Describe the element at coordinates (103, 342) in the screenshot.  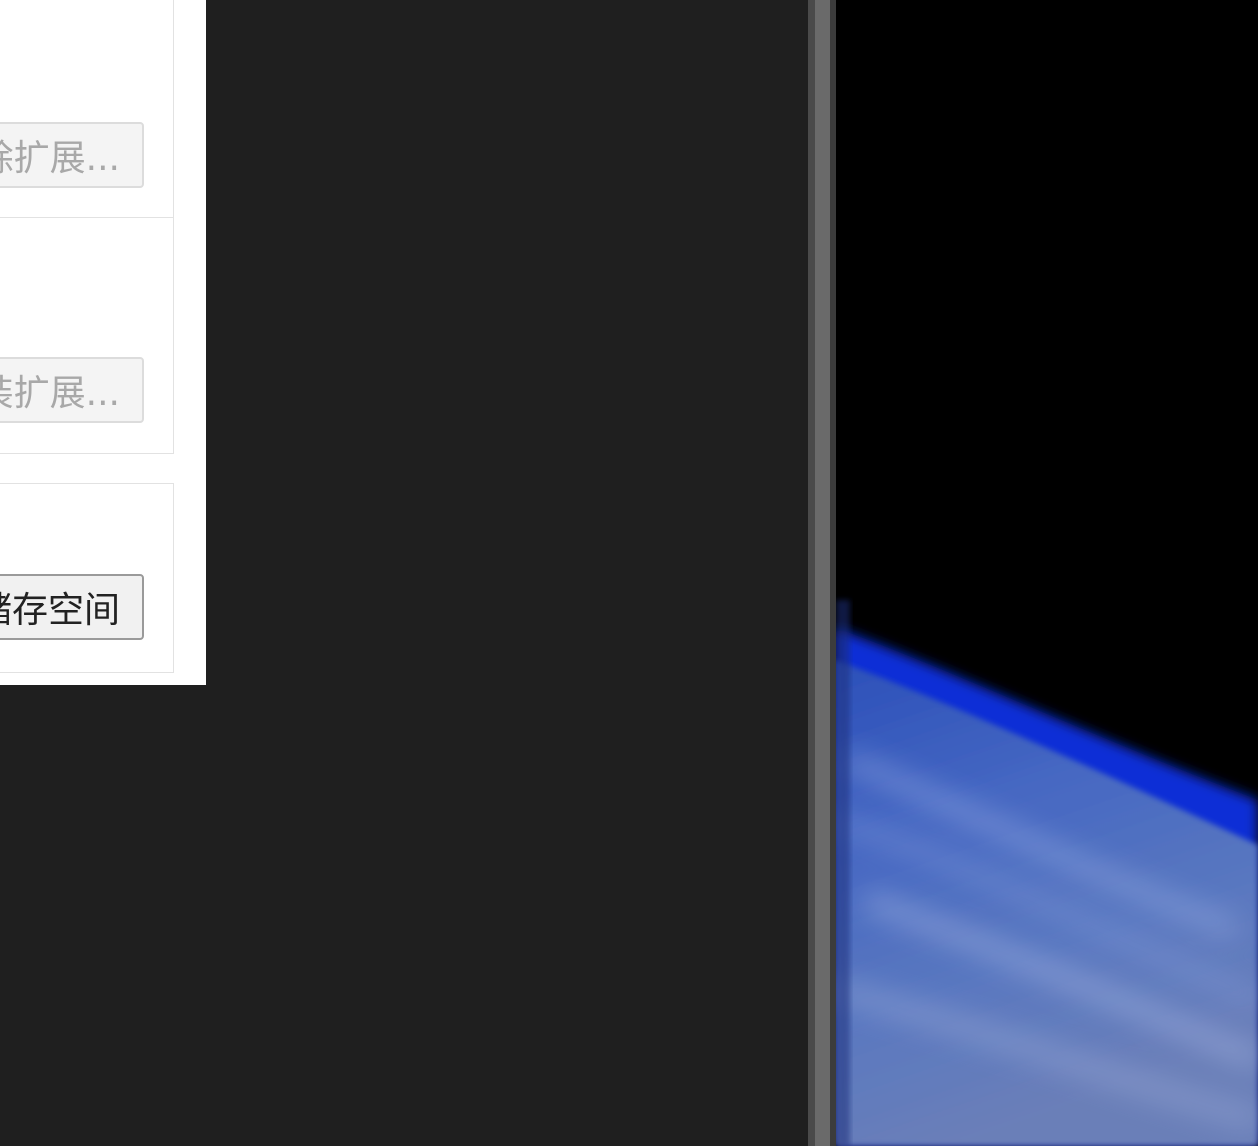
I see `settings-dialog: 除扩展... 装扩展... 储存空间` at that location.